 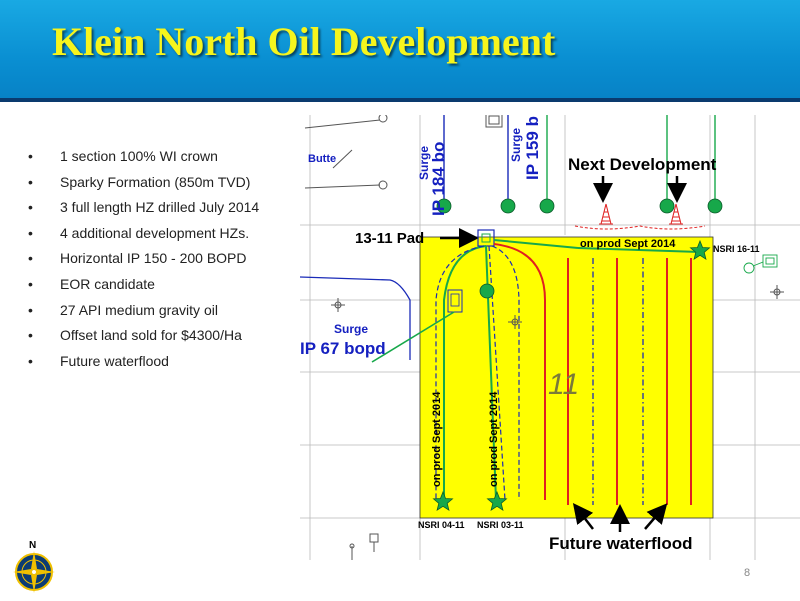 What do you see at coordinates (747, 573) in the screenshot?
I see `page-number: 8` at bounding box center [747, 573].